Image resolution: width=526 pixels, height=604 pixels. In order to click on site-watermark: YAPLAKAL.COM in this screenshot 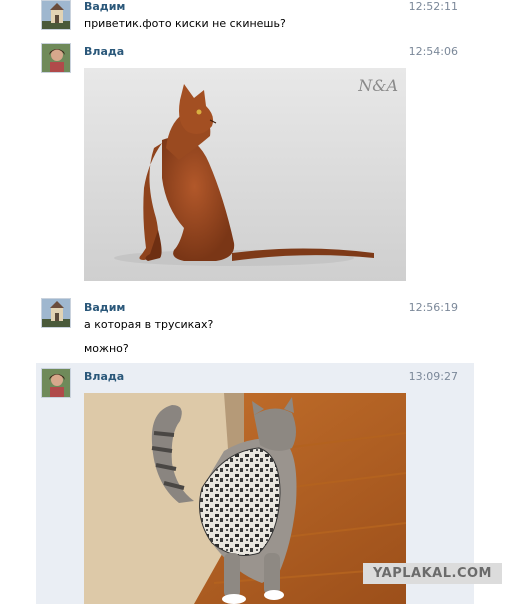, I will do `click(432, 573)`.